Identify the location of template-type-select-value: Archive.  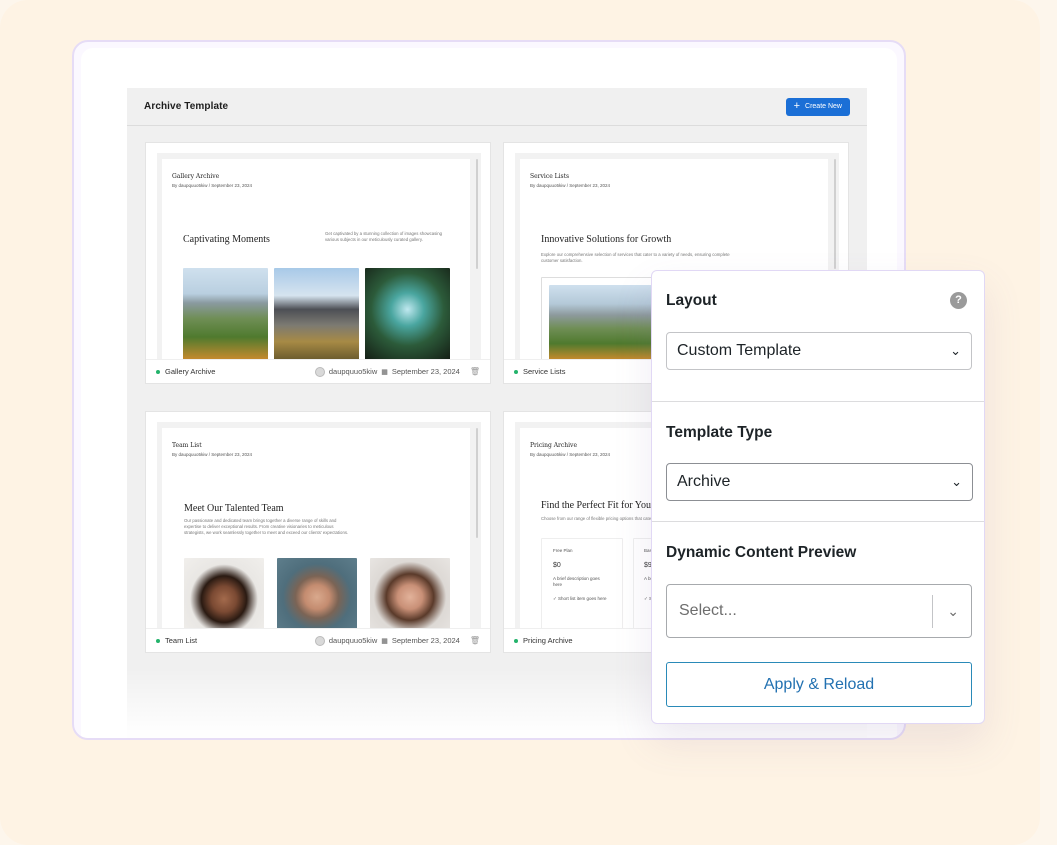
(704, 481).